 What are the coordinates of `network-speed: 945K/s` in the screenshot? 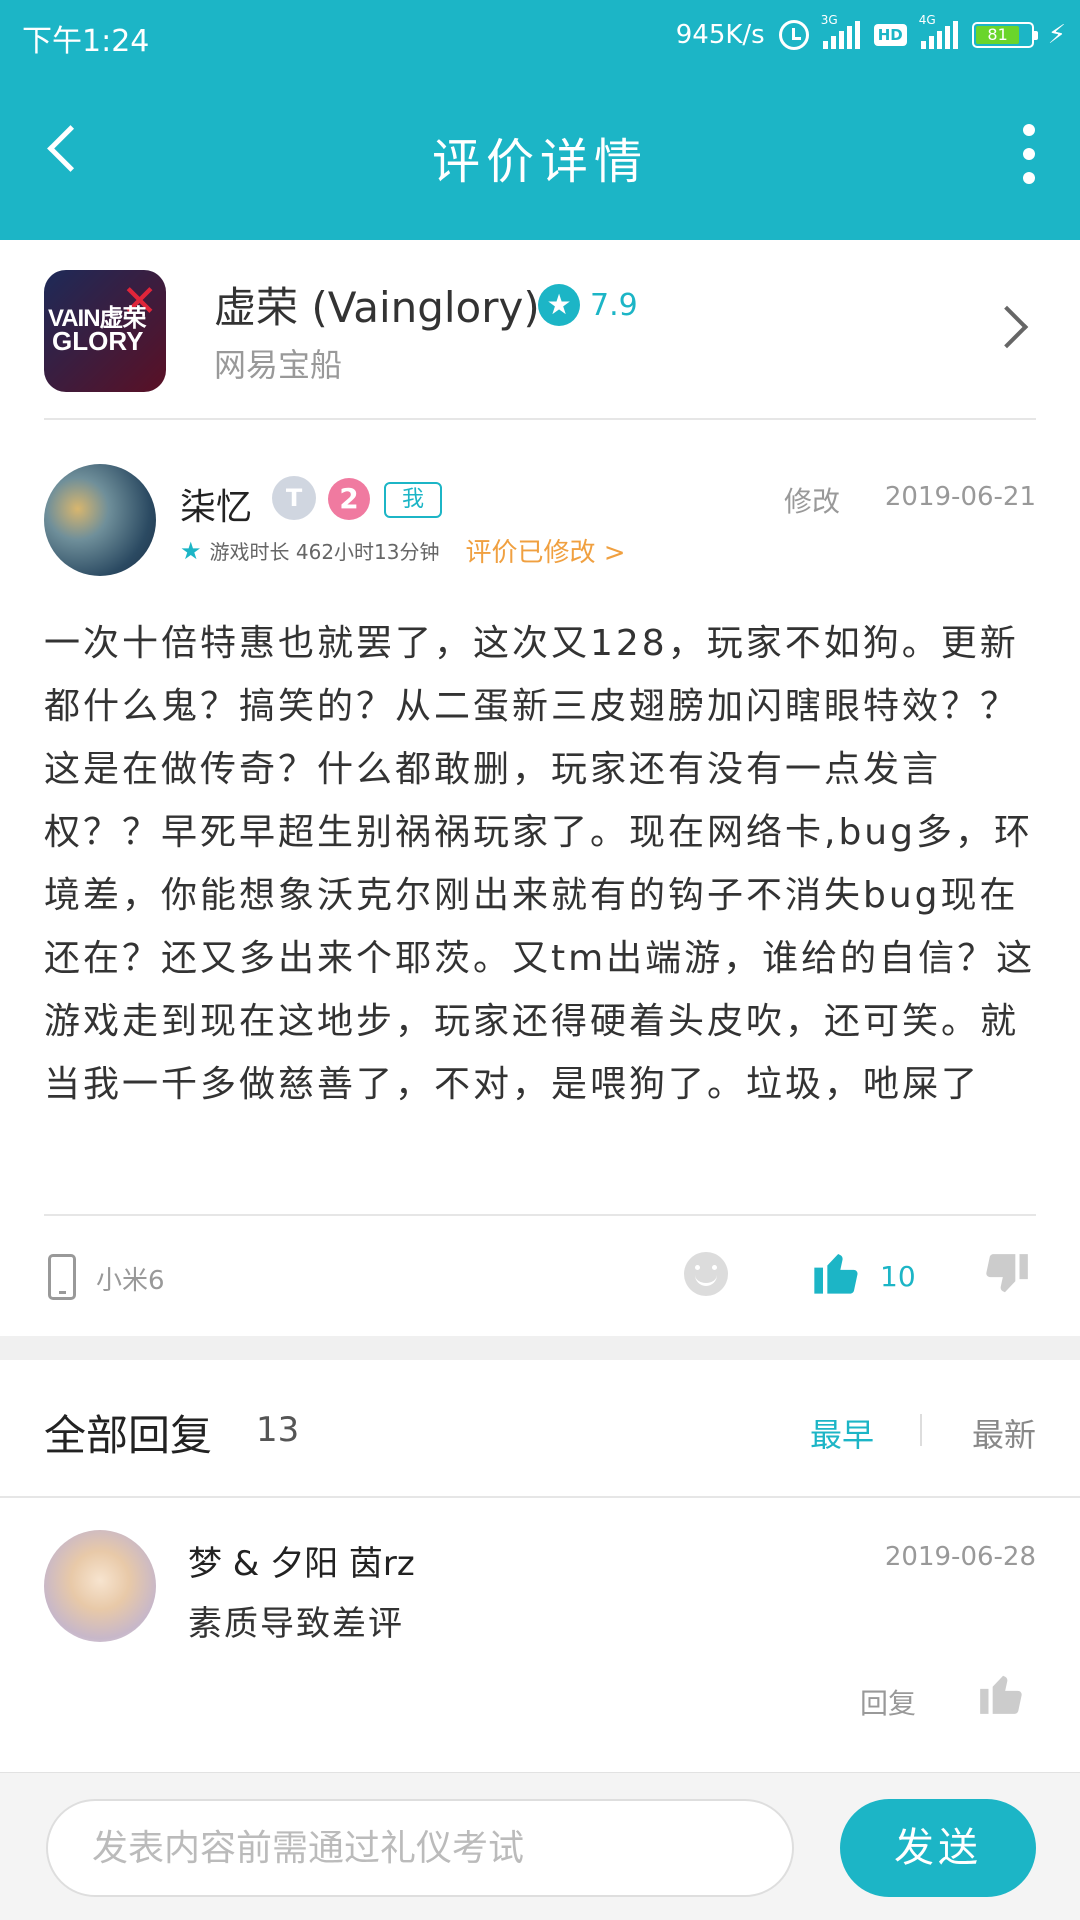 It's located at (720, 35).